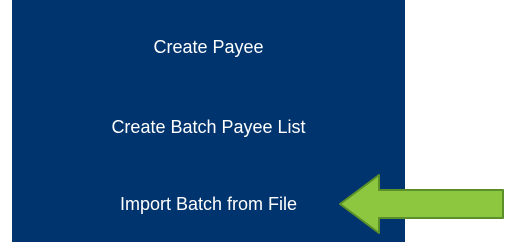  I want to click on arrow-shape, so click(421, 204).